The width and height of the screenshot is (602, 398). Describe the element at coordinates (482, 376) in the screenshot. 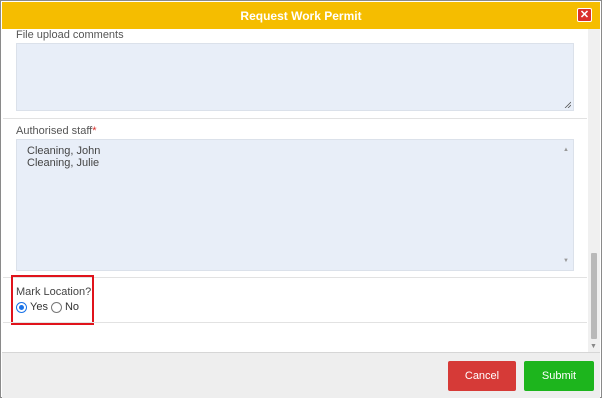

I see `cancel-button: Cancel` at that location.